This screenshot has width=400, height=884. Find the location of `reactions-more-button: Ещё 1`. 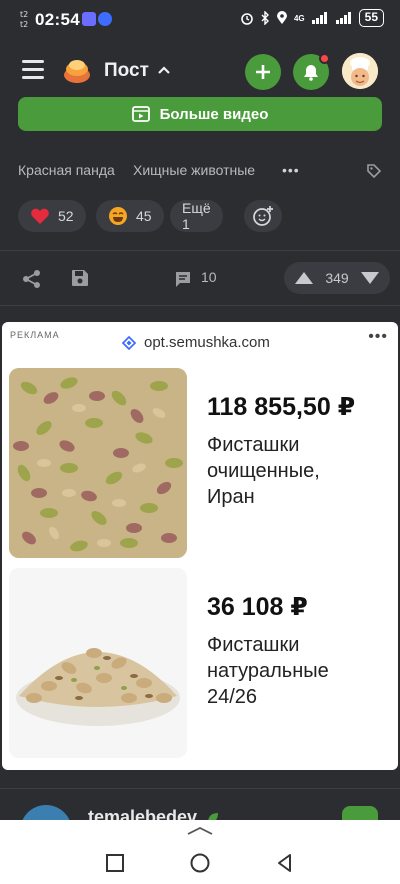

reactions-more-button: Ещё 1 is located at coordinates (196, 216).